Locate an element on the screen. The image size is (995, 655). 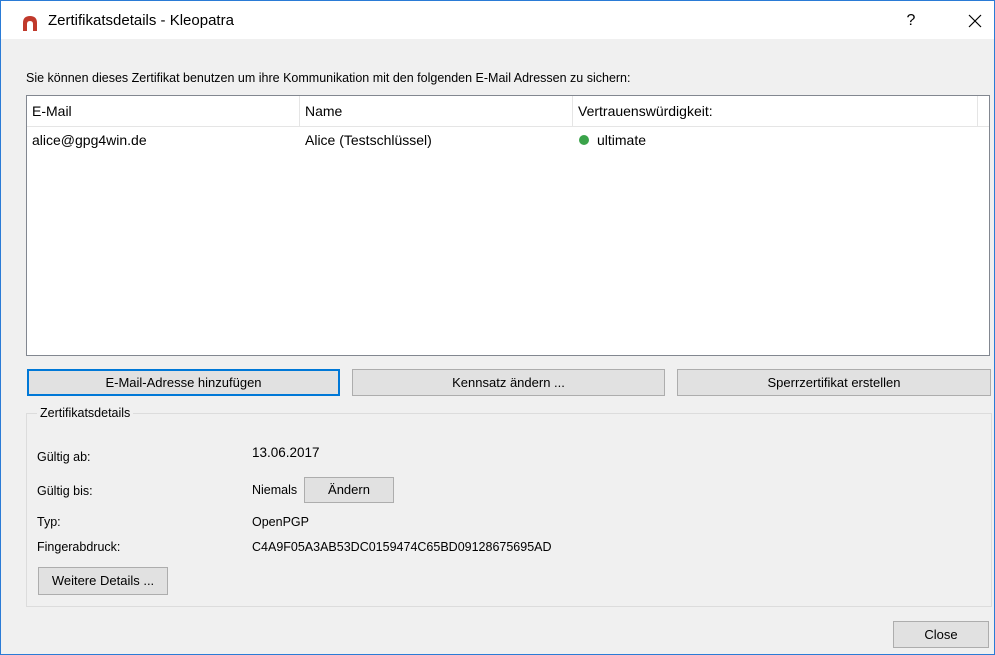
type-value: OpenPGP is located at coordinates (280, 522).